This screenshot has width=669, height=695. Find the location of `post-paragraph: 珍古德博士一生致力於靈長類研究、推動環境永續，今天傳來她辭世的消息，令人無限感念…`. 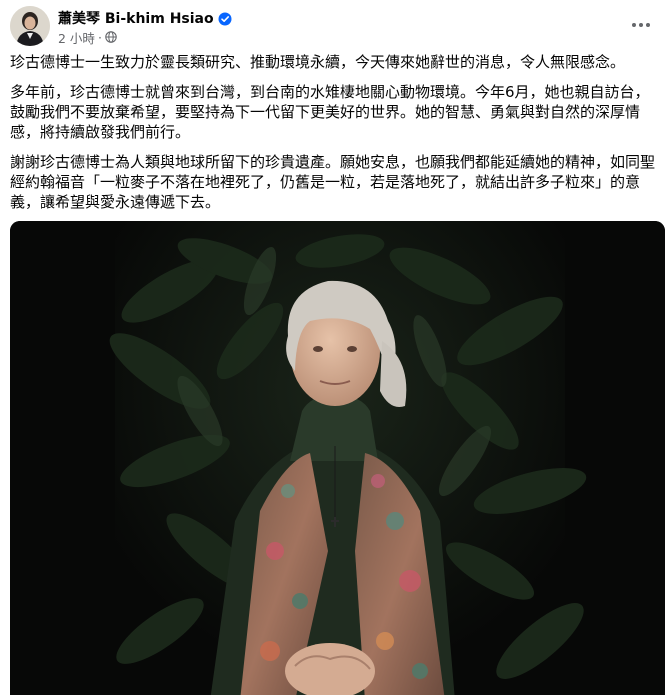

post-paragraph: 珍古德博士一生致力於靈長類研究、推動環境永續，今天傳來她辭世的消息，令人無限感念… is located at coordinates (318, 62).